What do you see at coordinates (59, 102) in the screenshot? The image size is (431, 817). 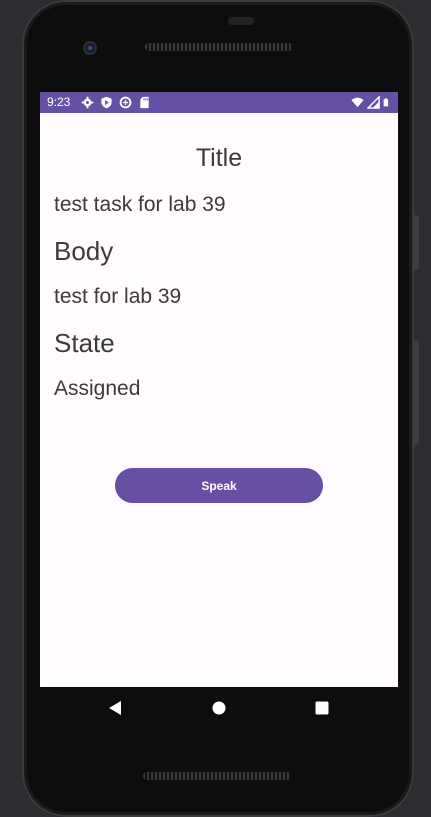 I see `status-time: 9:23` at bounding box center [59, 102].